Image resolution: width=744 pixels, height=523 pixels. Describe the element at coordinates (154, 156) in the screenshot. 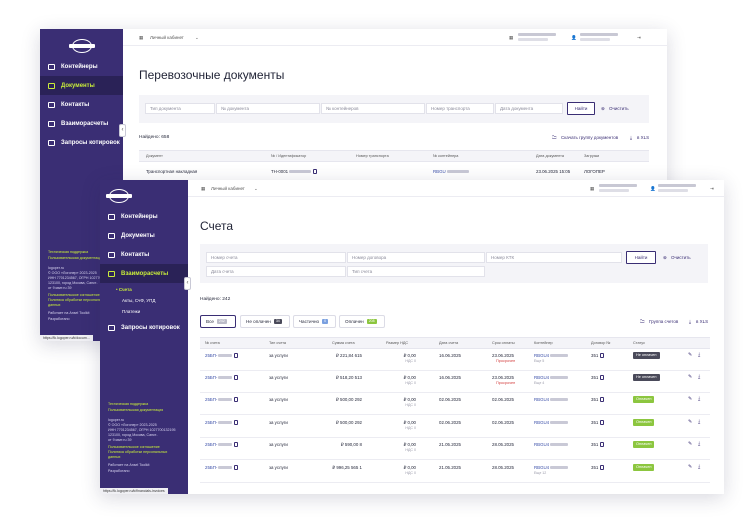

I see `column-header: Документ` at that location.